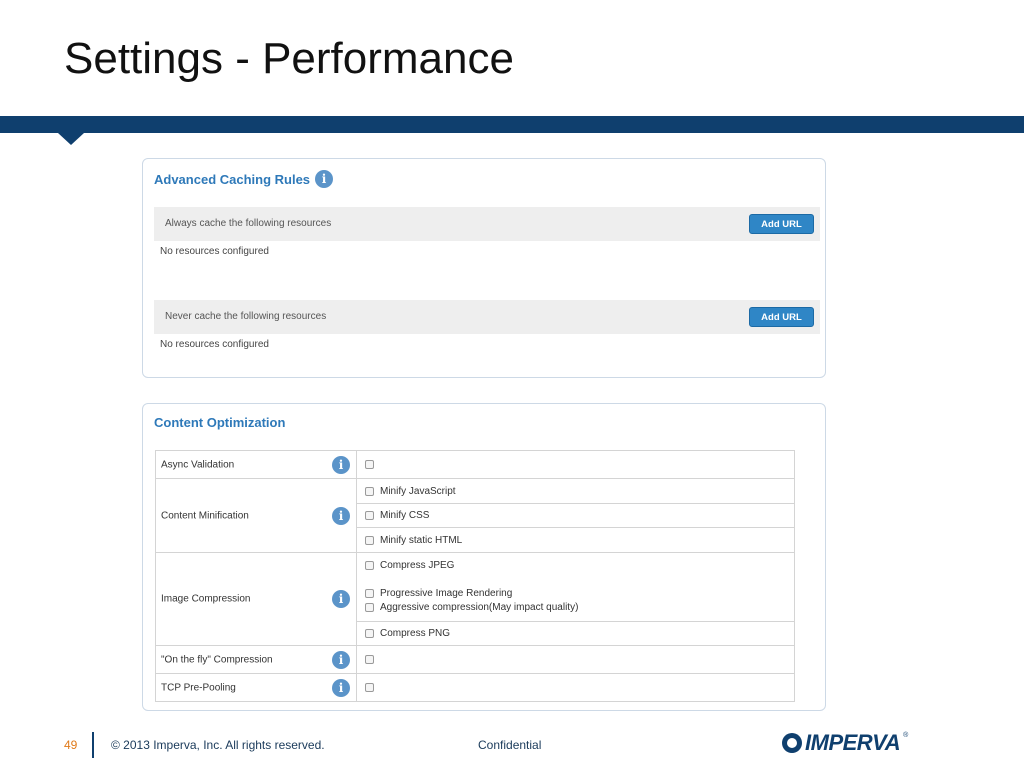 This screenshot has width=1024, height=768. Describe the element at coordinates (575, 633) in the screenshot. I see `option-cell: Compress PNG` at that location.